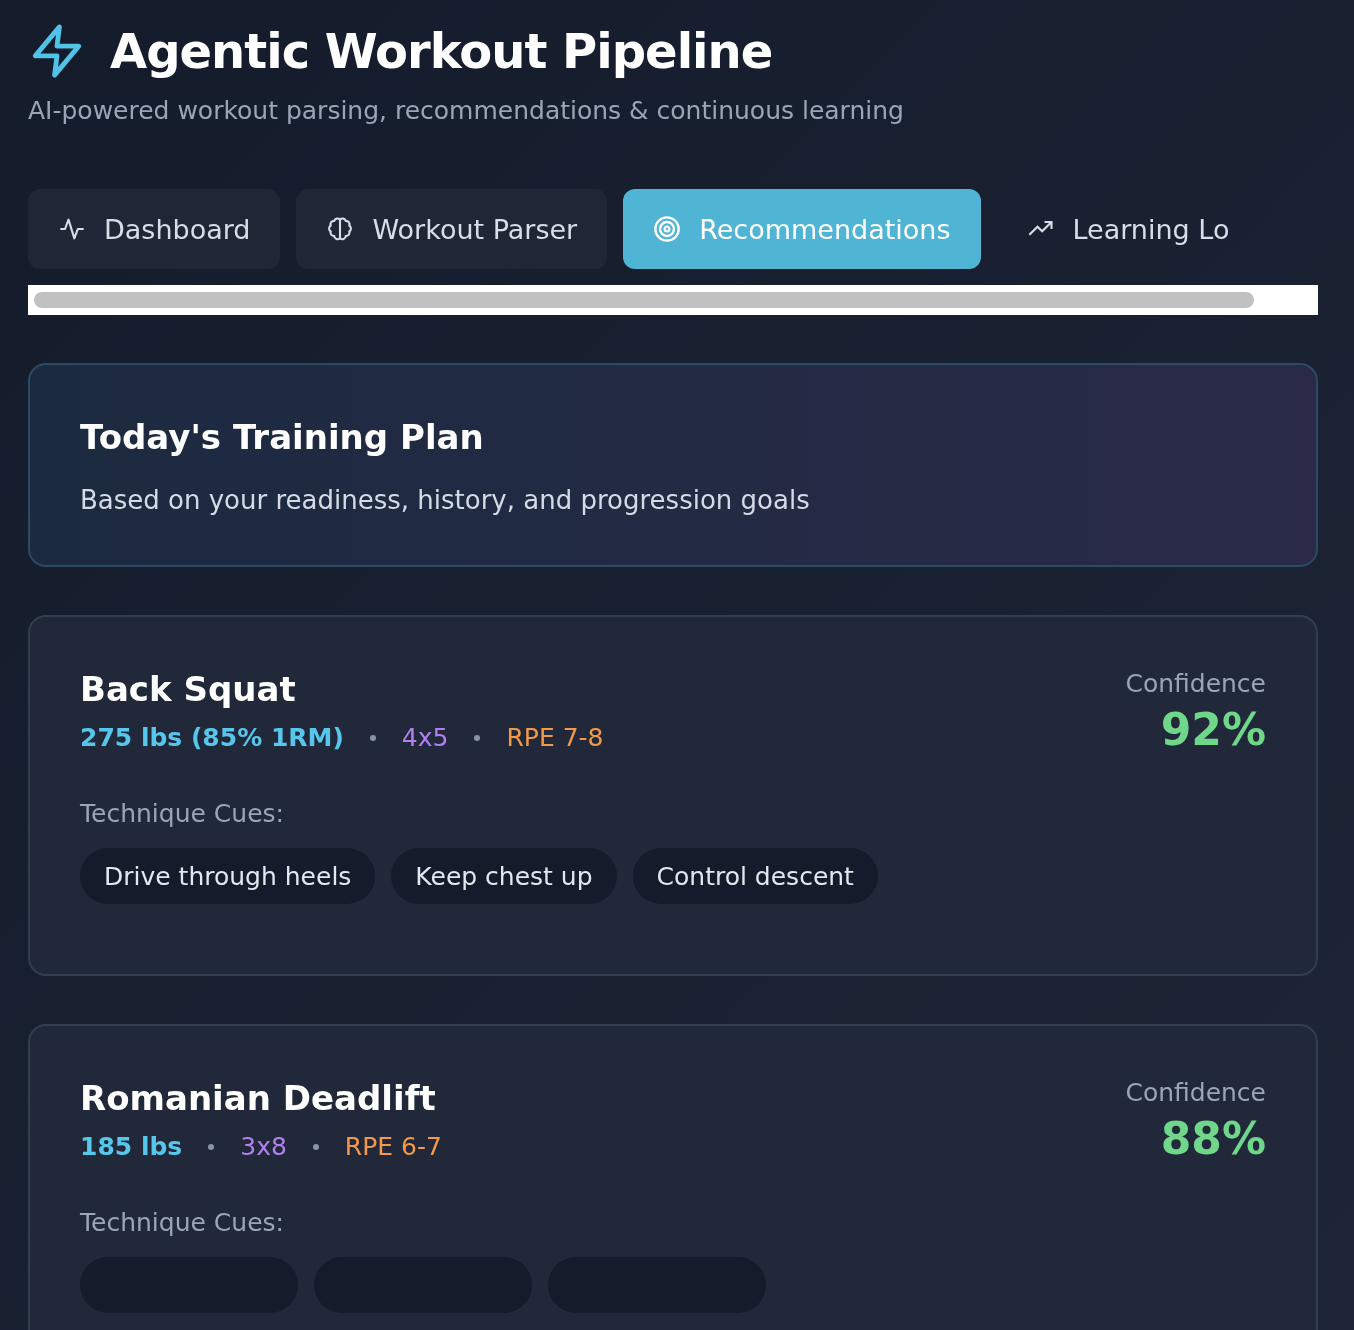 The height and width of the screenshot is (1330, 1354). What do you see at coordinates (452, 229) in the screenshot?
I see `tab: Workout Parser` at bounding box center [452, 229].